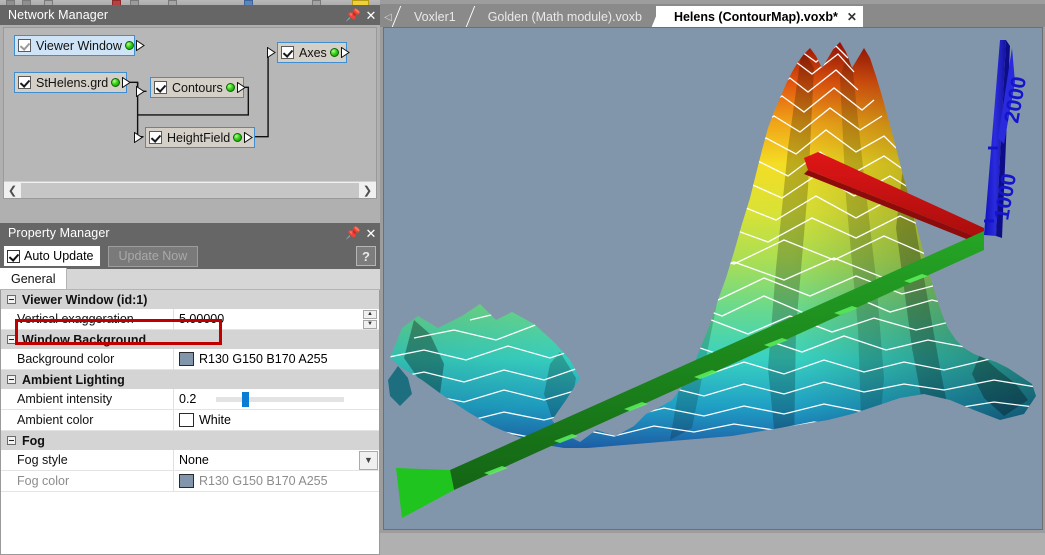 The height and width of the screenshot is (555, 1045). What do you see at coordinates (190, 339) in the screenshot?
I see `property-group-header: Window Background` at bounding box center [190, 339].